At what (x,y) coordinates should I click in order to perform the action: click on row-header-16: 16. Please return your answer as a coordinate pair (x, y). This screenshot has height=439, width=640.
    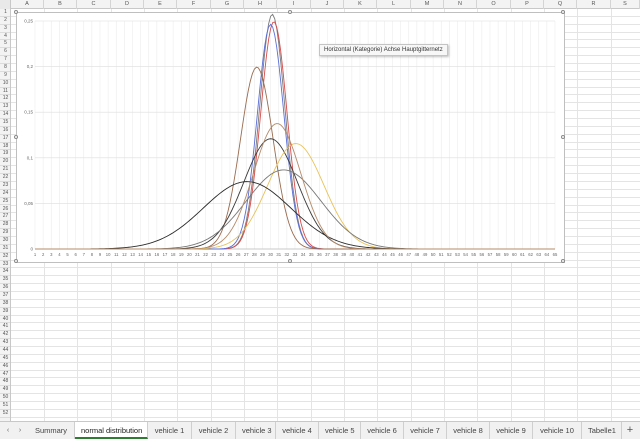
    Looking at the image, I should click on (5, 131).